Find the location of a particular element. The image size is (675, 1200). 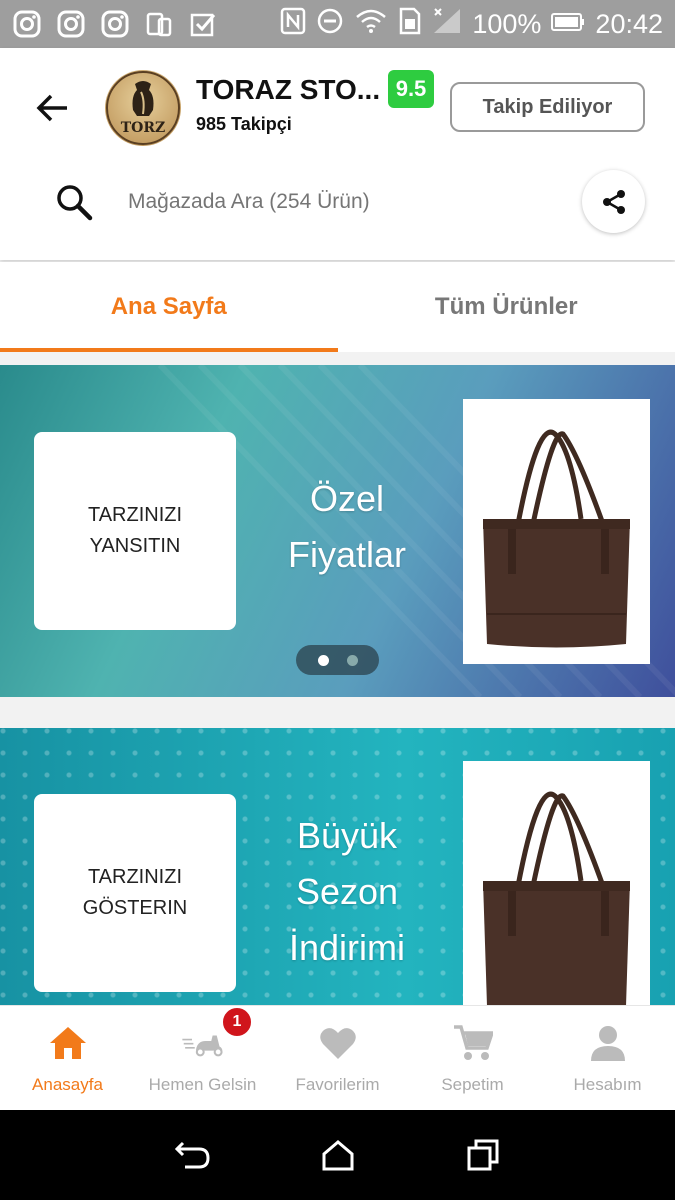

nfc-icon is located at coordinates (293, 24).